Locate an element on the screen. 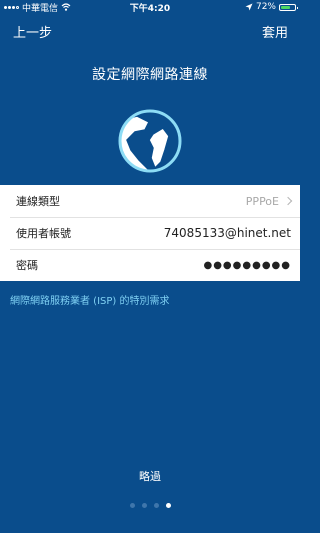  signal-icon is located at coordinates (11, 7).